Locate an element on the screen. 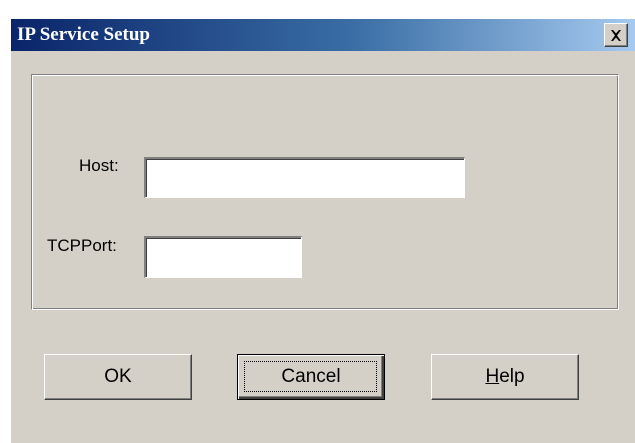 The image size is (635, 443). close-button is located at coordinates (616, 35).